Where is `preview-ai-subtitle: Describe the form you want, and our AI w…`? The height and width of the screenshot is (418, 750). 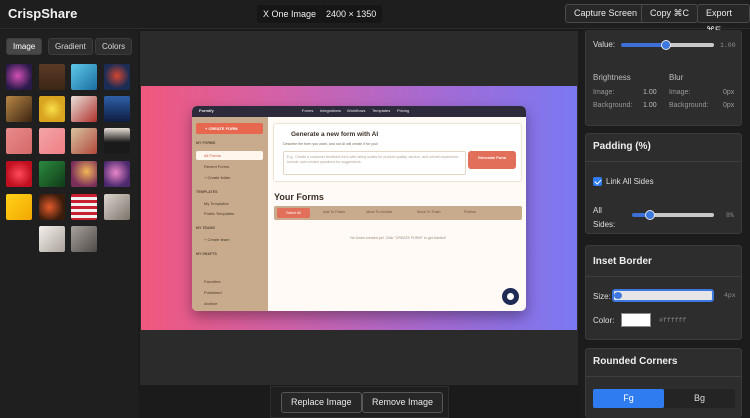 preview-ai-subtitle: Describe the form you want, and our AI w… is located at coordinates (330, 144).